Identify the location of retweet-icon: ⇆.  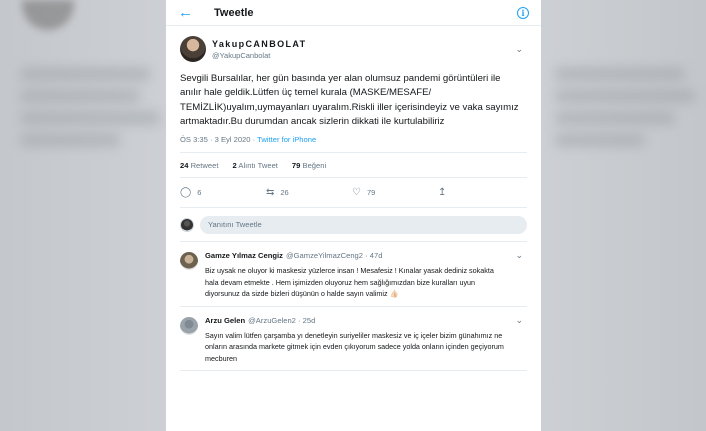
(270, 193).